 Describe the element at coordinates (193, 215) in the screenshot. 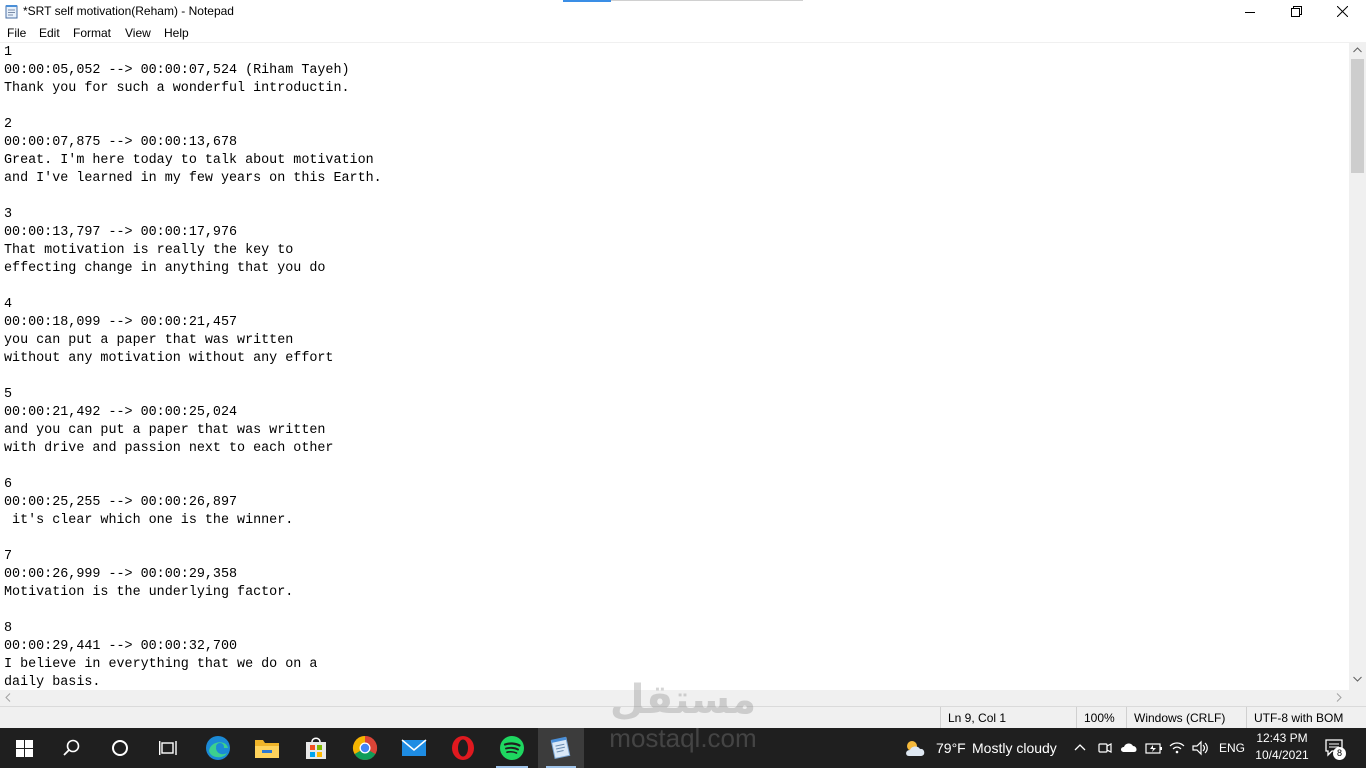

I see `editor-line: 3` at that location.